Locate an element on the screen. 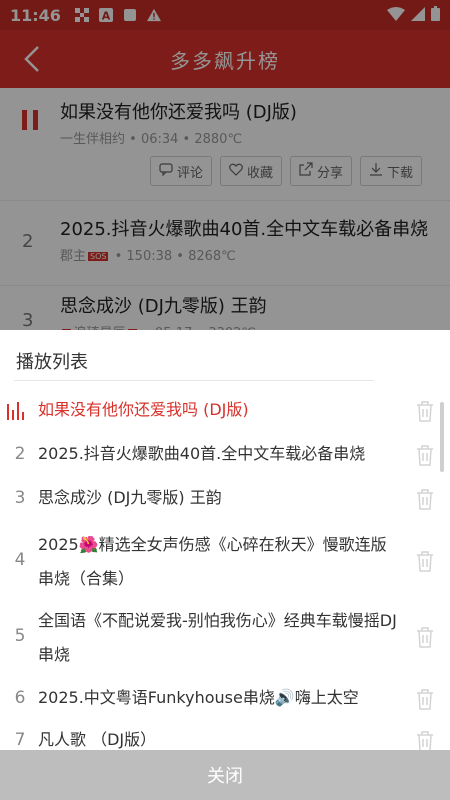  playlist-item: 5 全国语《不配说爱我-别怕我伤心》经典车载慢摇DJ串烧 is located at coordinates (216, 637).